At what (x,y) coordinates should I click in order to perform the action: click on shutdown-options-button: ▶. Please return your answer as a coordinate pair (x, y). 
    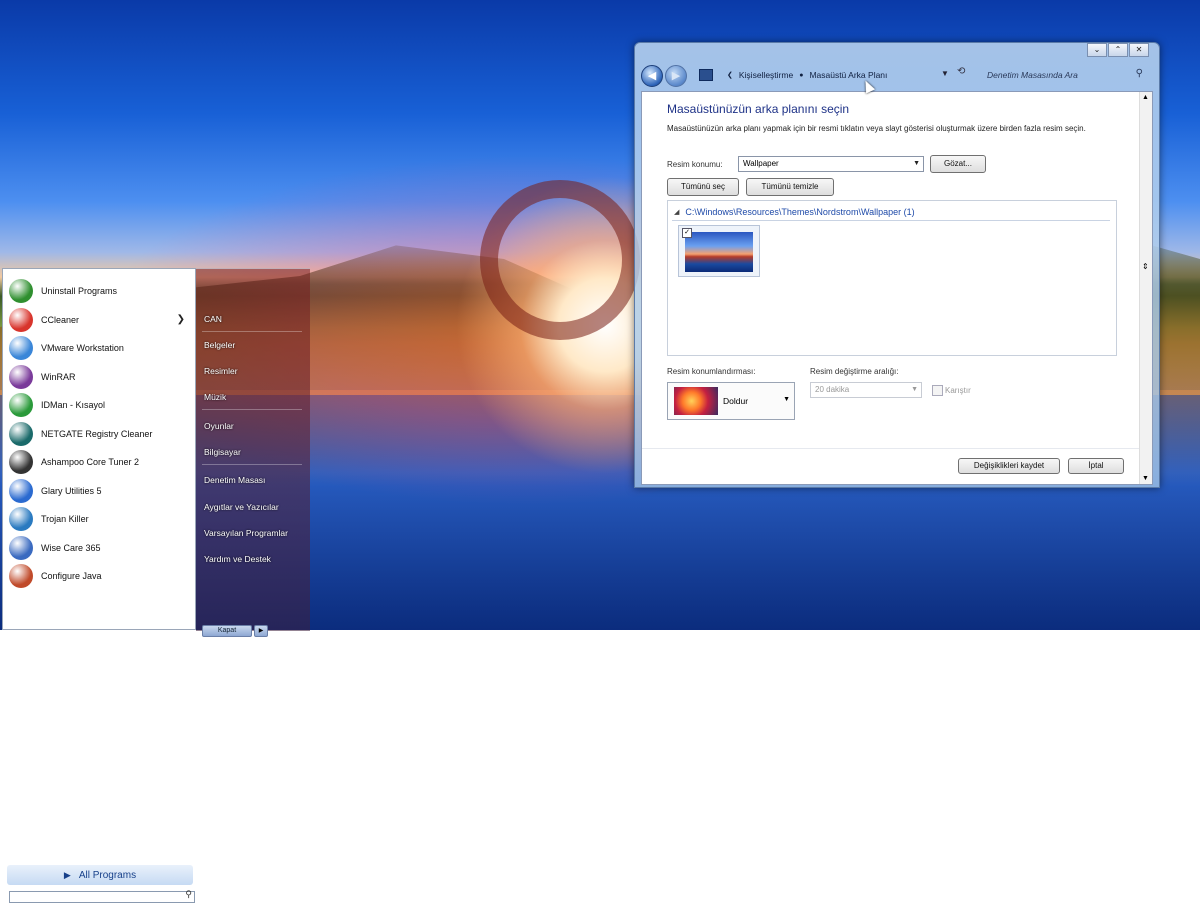
    Looking at the image, I should click on (261, 631).